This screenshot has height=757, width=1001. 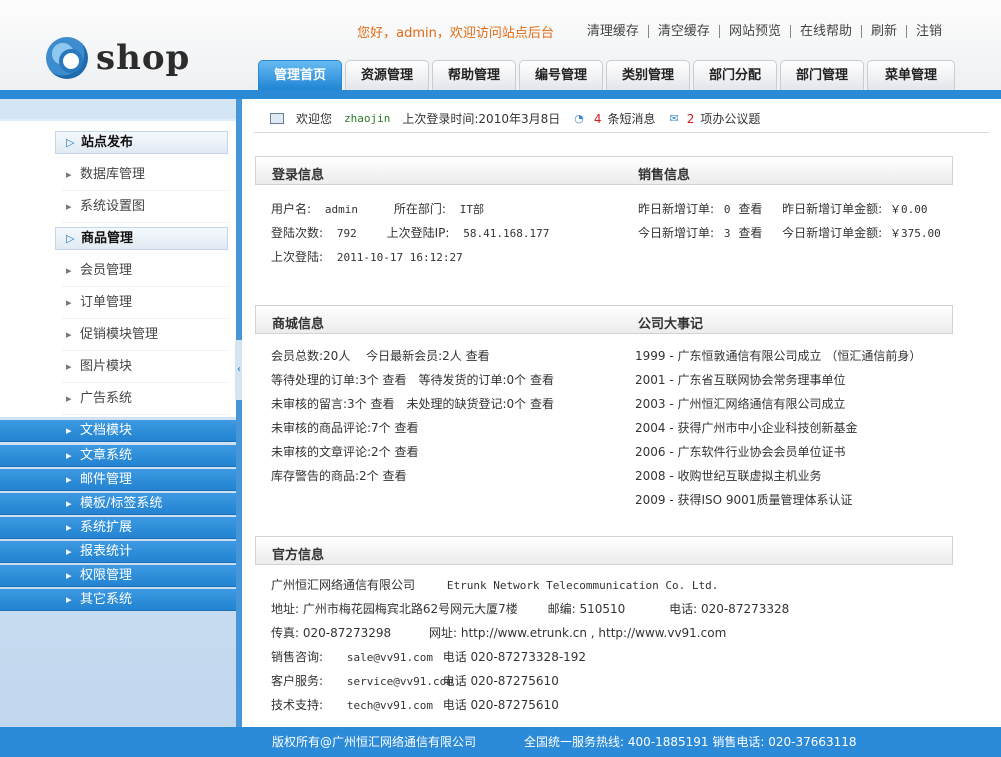 What do you see at coordinates (118, 600) in the screenshot?
I see `sidebar-item-other: 其它系统` at bounding box center [118, 600].